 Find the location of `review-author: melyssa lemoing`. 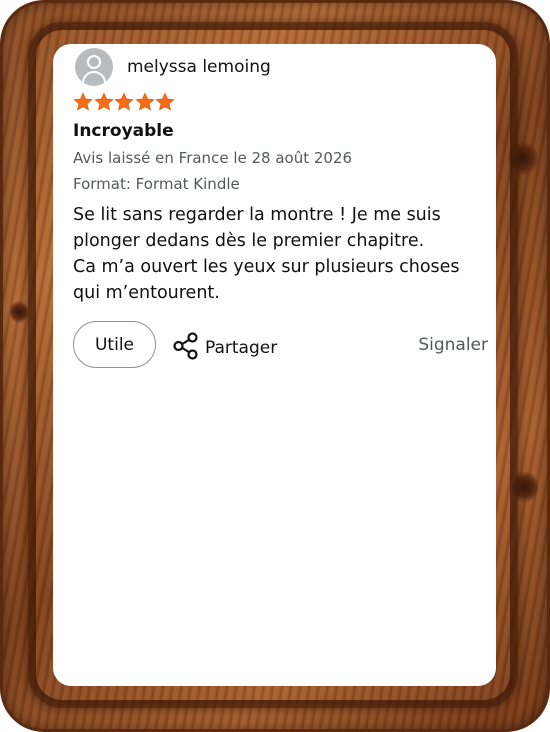

review-author: melyssa lemoing is located at coordinates (173, 67).